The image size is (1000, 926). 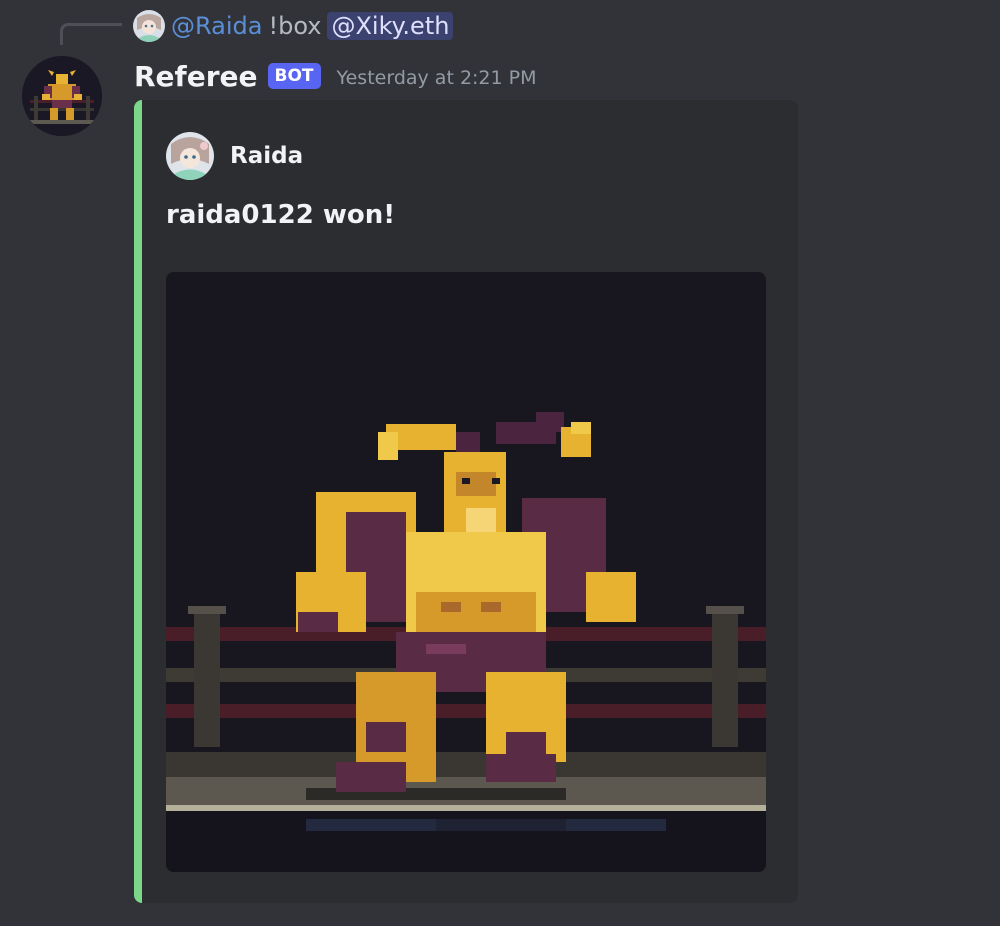 I want to click on embed-author-name: Raida, so click(x=266, y=156).